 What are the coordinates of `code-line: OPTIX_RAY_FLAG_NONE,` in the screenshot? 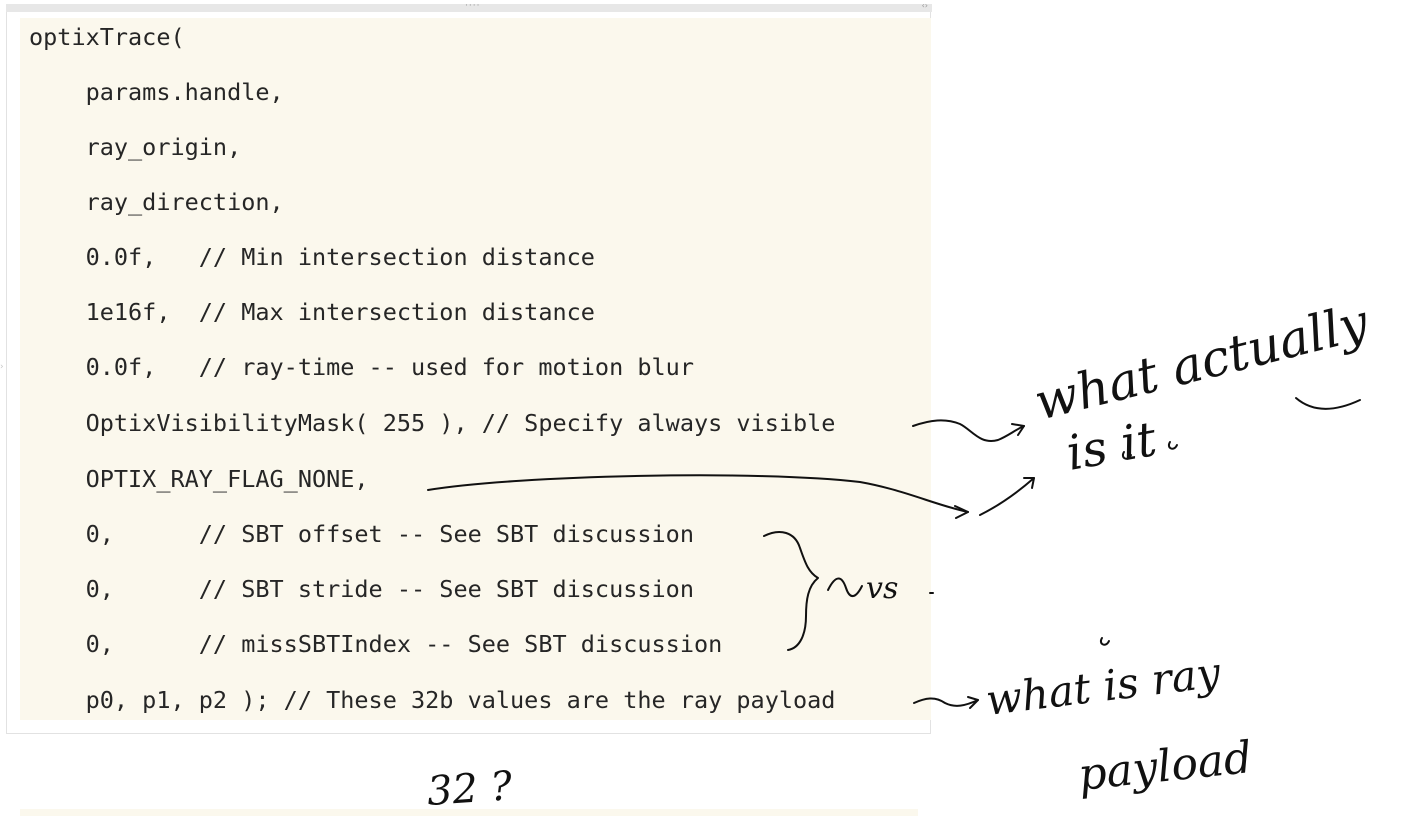 It's located at (199, 479).